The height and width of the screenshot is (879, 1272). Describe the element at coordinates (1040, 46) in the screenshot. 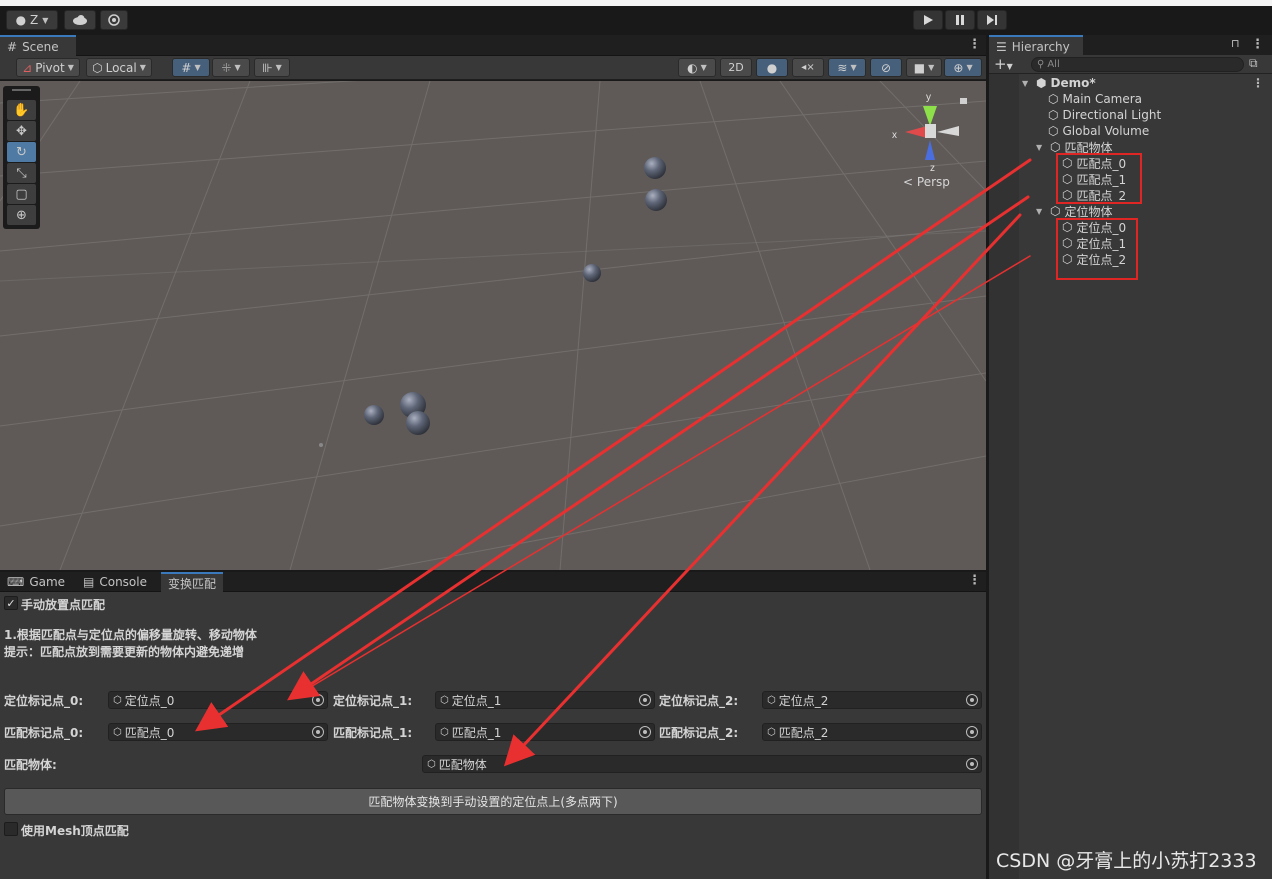

I see `tab-hierarchy-label: Hierarchy` at that location.